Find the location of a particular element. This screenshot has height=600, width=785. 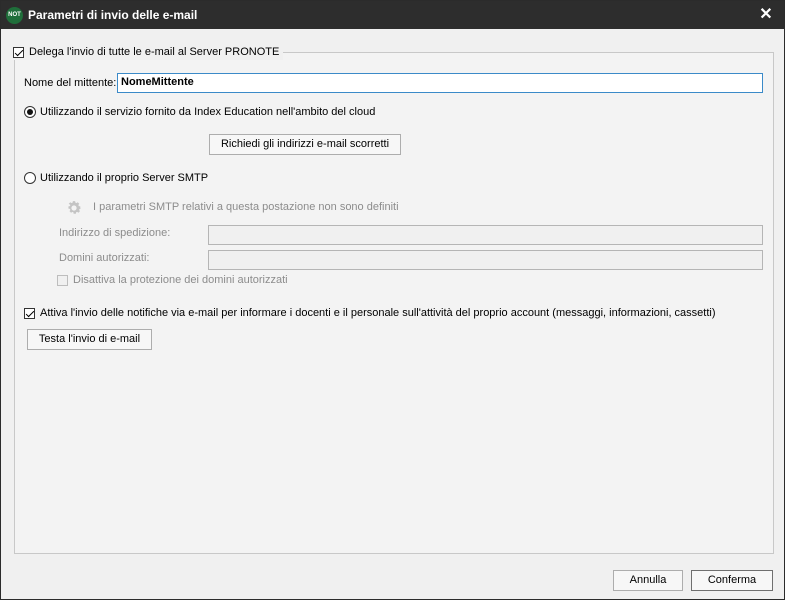

smtp-option-row: Utilizzando il proprio Server SMTP is located at coordinates (116, 178).